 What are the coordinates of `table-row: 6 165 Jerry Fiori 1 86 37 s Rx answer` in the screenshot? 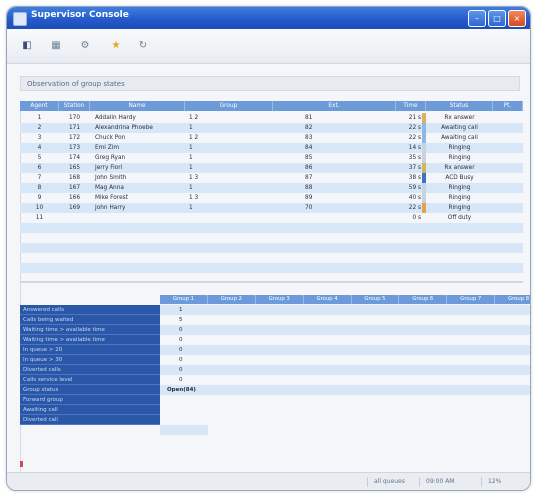 It's located at (271, 168).